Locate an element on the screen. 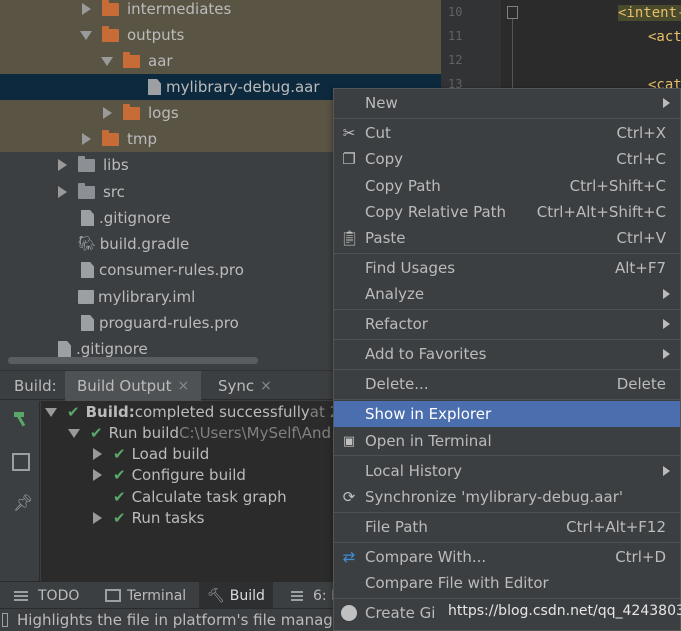 This screenshot has height=631, width=681. line-number: 12 is located at coordinates (455, 60).